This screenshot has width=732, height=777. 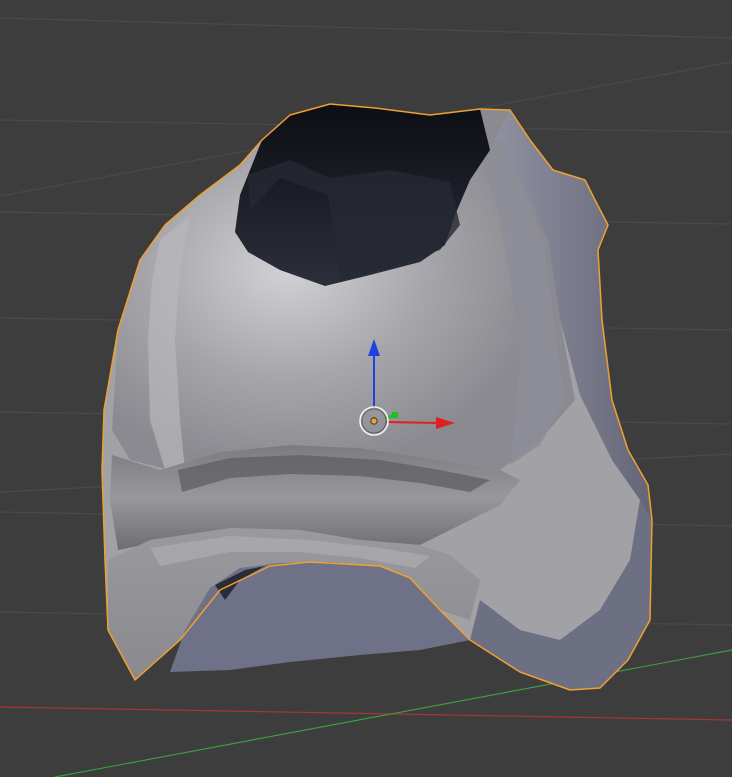 What do you see at coordinates (395, 415) in the screenshot?
I see `gizmo-y-handle` at bounding box center [395, 415].